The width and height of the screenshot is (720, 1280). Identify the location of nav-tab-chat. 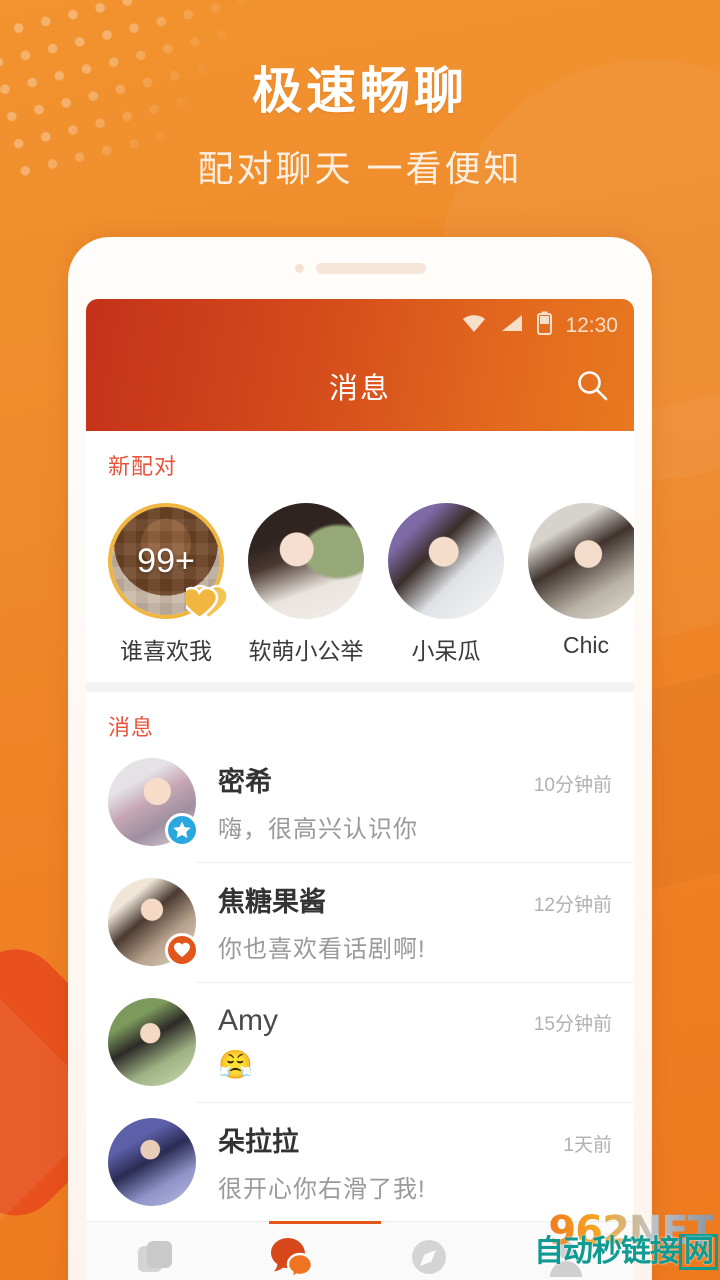
(291, 1251).